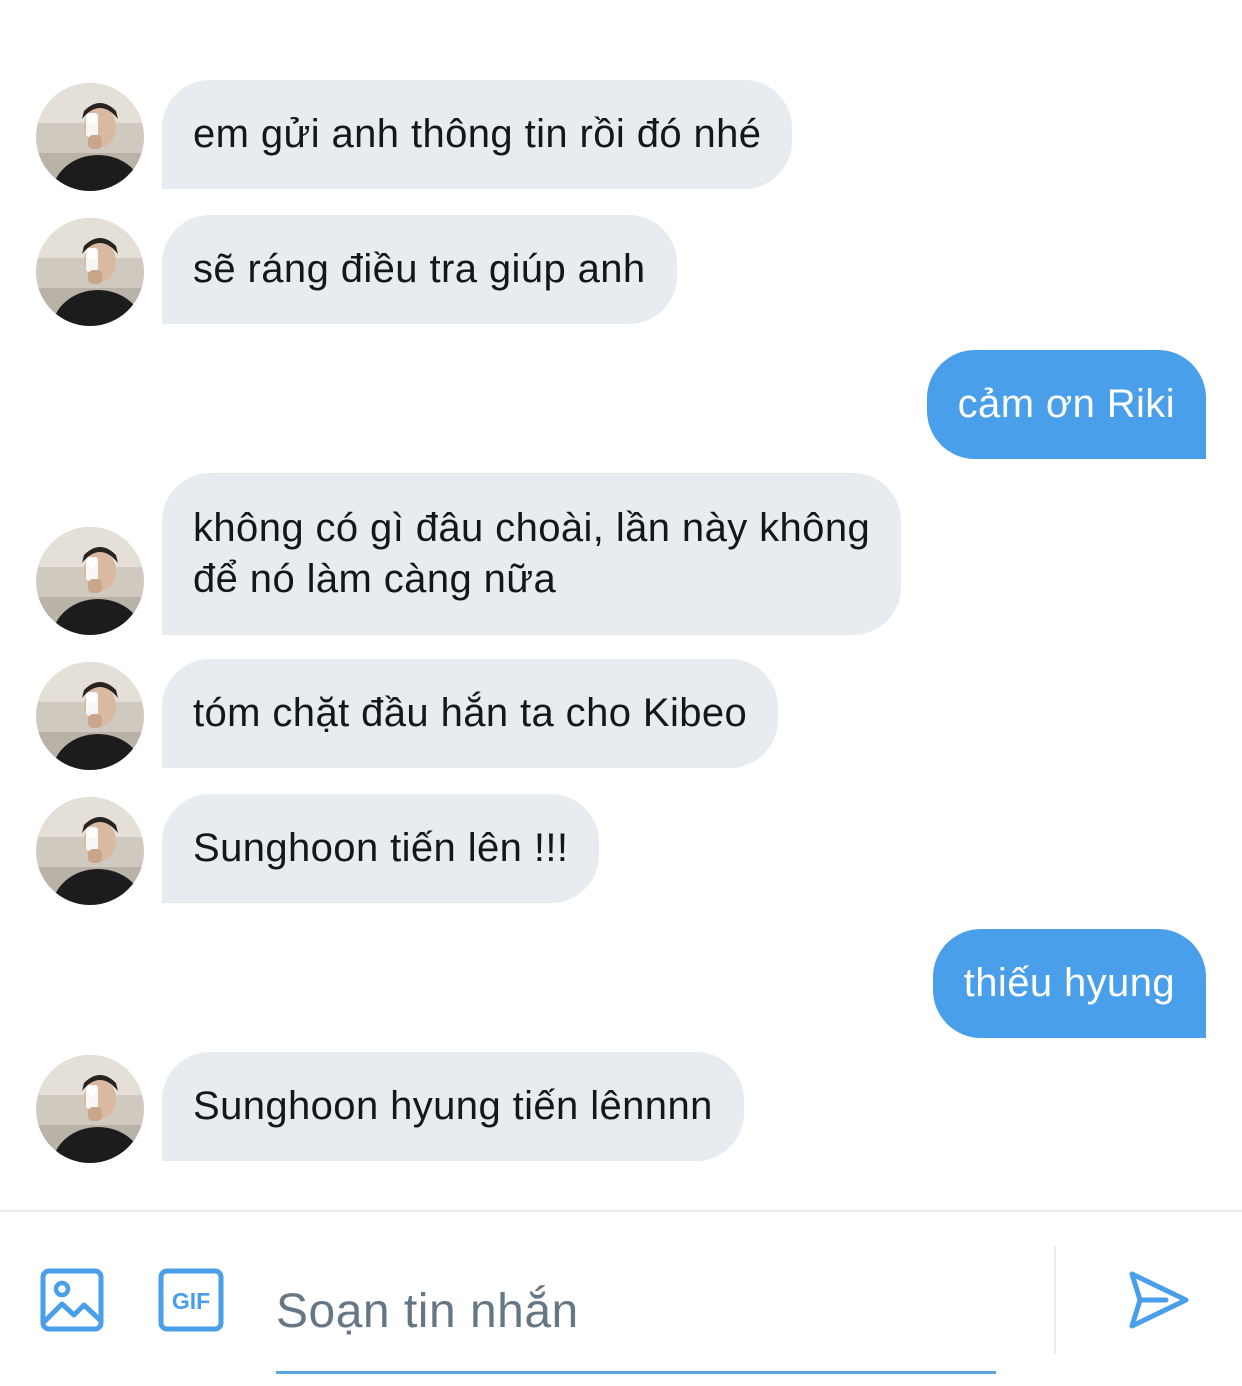  Describe the element at coordinates (427, 1311) in the screenshot. I see `message-input-placeholder: Soạn tin nhắn` at that location.